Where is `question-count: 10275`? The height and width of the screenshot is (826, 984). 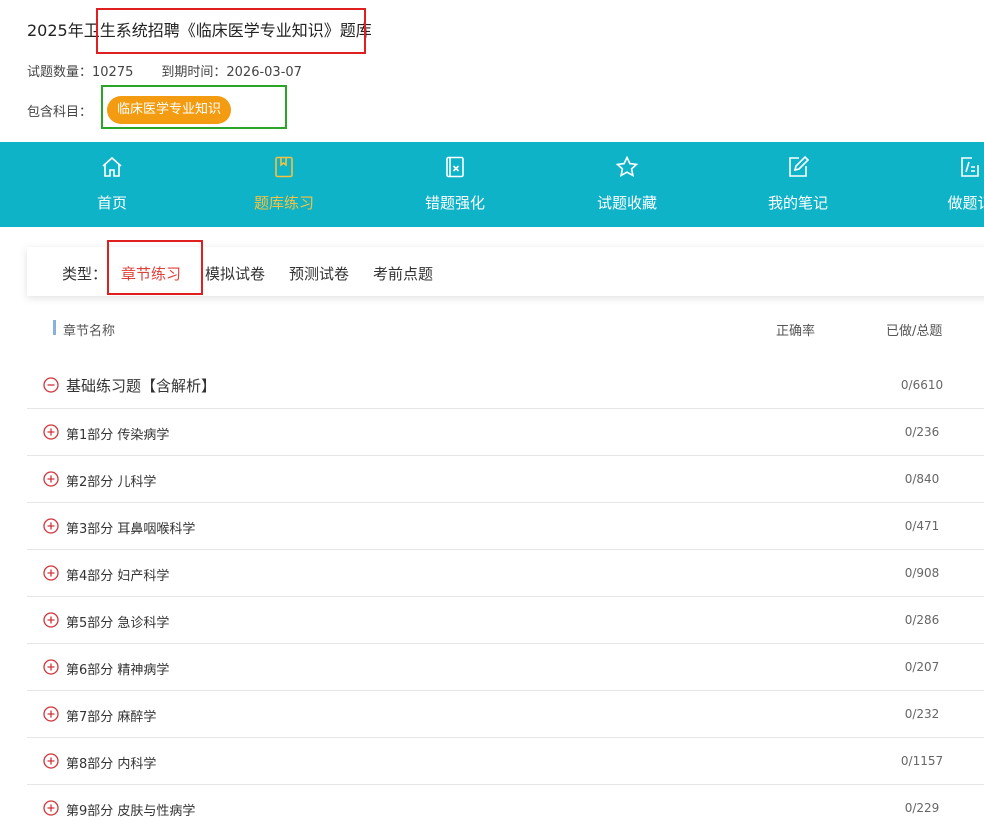
question-count: 10275 is located at coordinates (113, 72).